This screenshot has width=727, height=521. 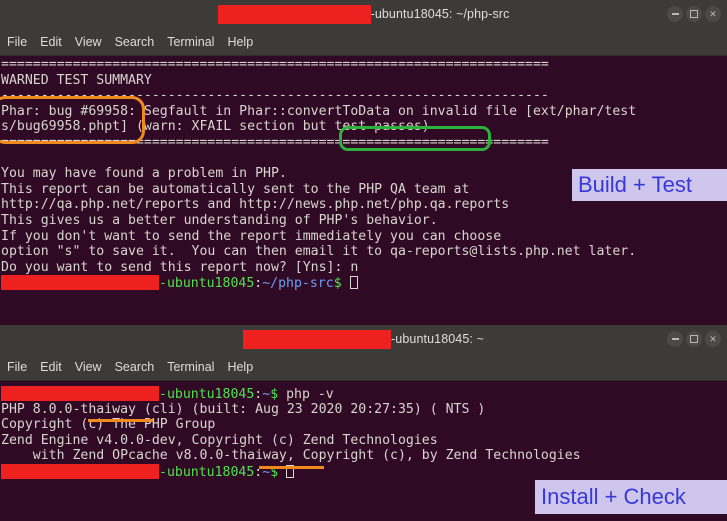 What do you see at coordinates (631, 497) in the screenshot?
I see `callout-install-check: Install + Check` at bounding box center [631, 497].